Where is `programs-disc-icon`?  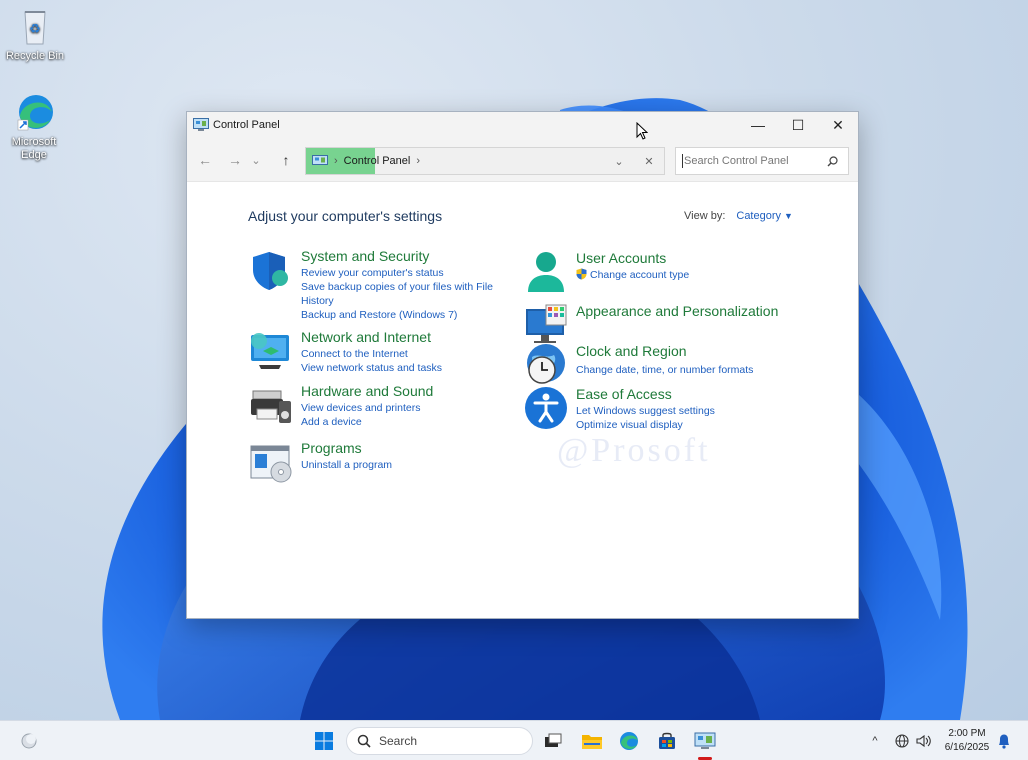
programs-disc-icon is located at coordinates (271, 462).